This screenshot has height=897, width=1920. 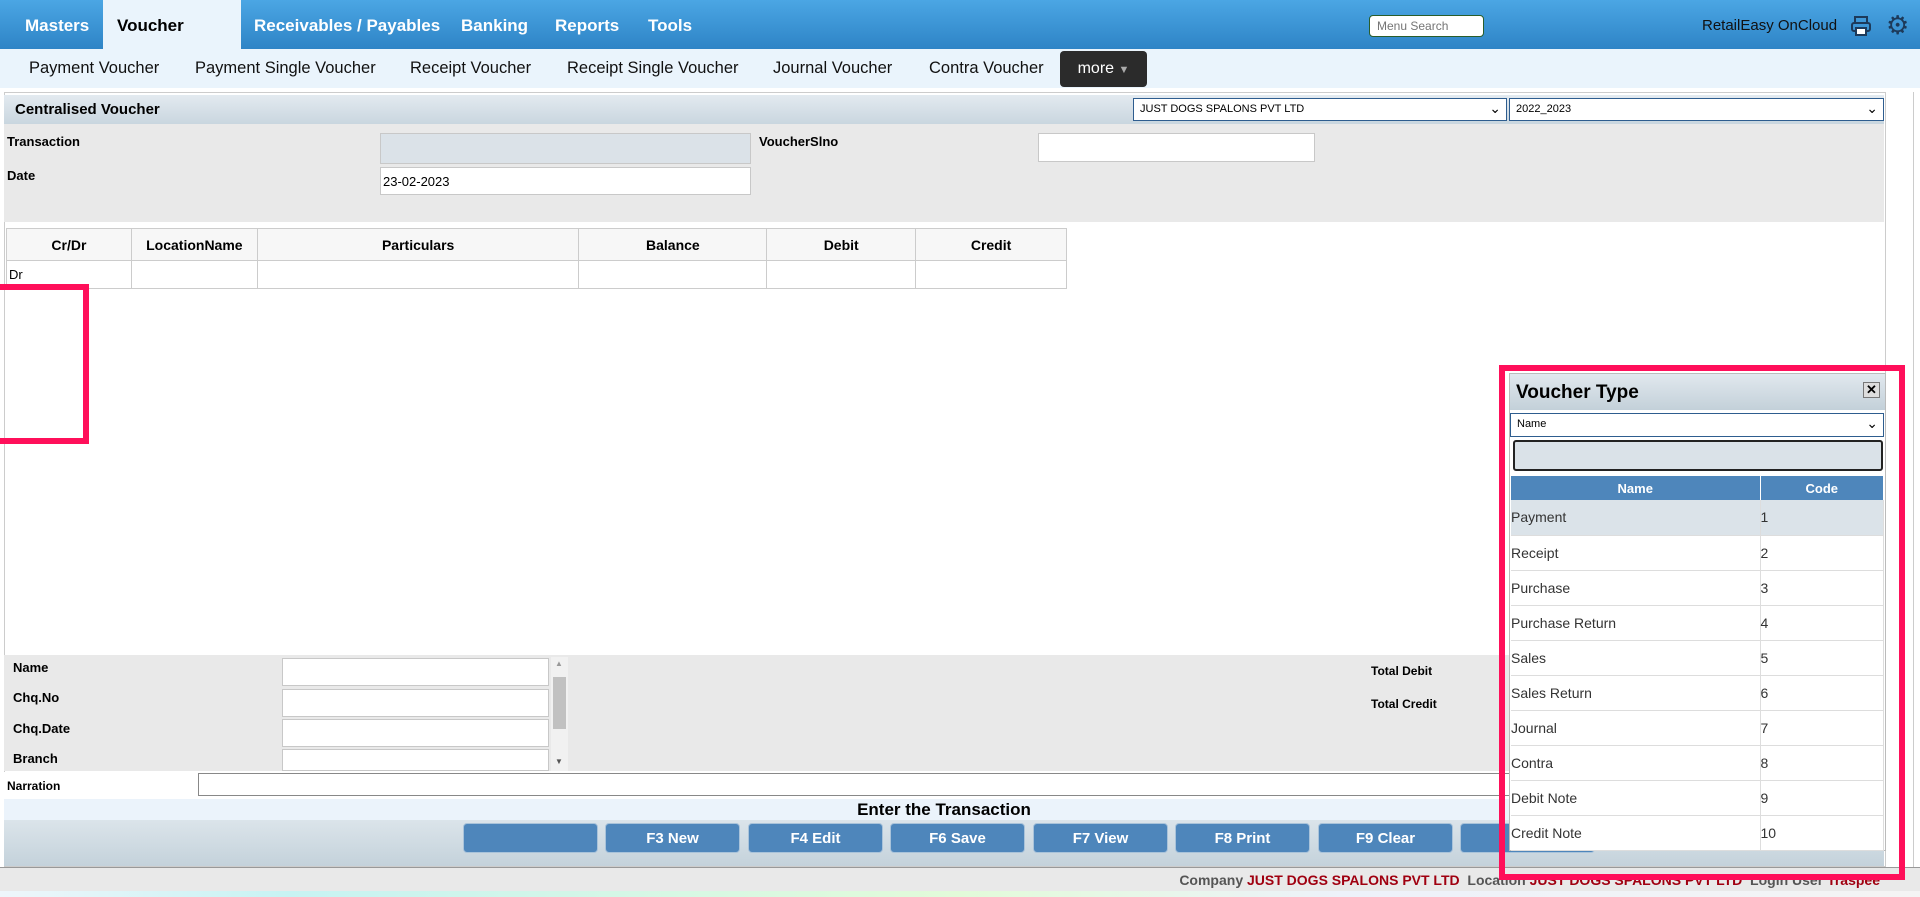 I want to click on name-field, so click(x=415, y=672).